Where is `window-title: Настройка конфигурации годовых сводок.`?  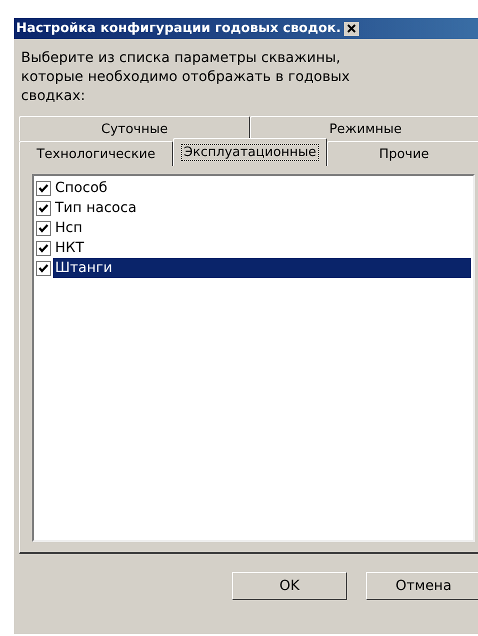 window-title: Настройка конфигурации годовых сводок. is located at coordinates (178, 28).